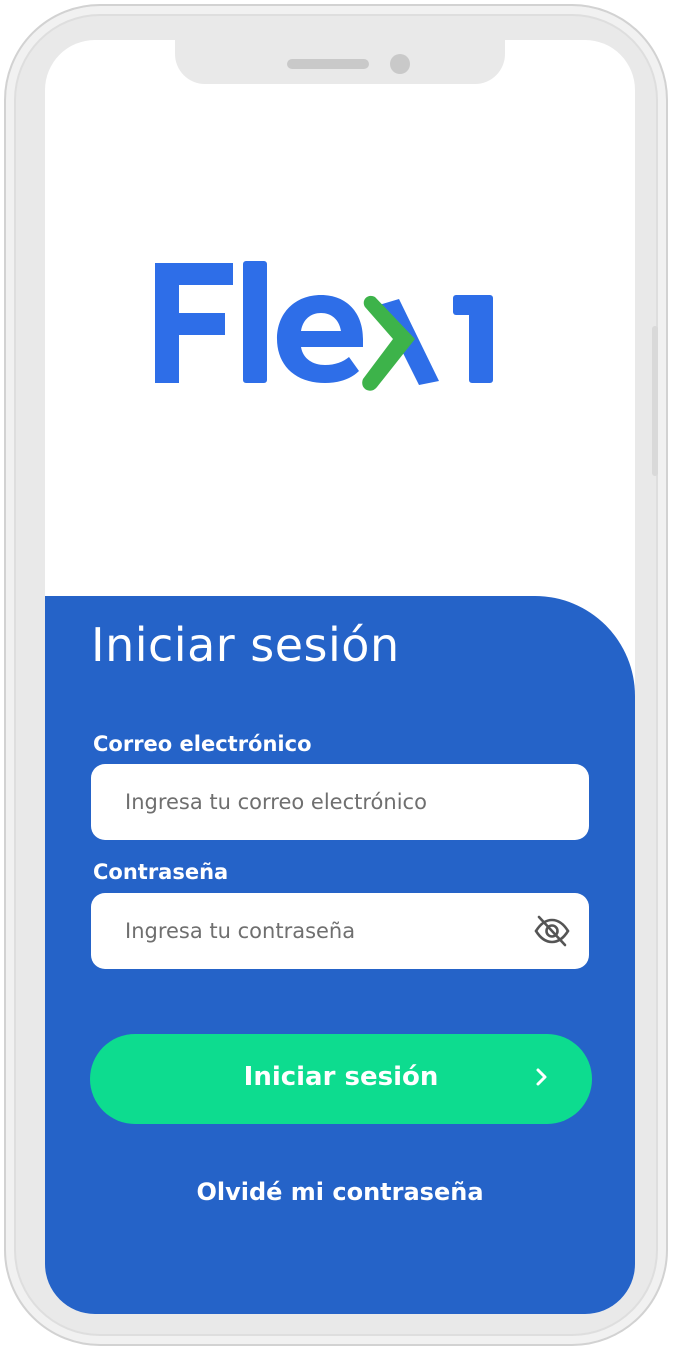 Image resolution: width=678 pixels, height=1354 pixels. Describe the element at coordinates (161, 872) in the screenshot. I see `password-label: Contraseña` at that location.